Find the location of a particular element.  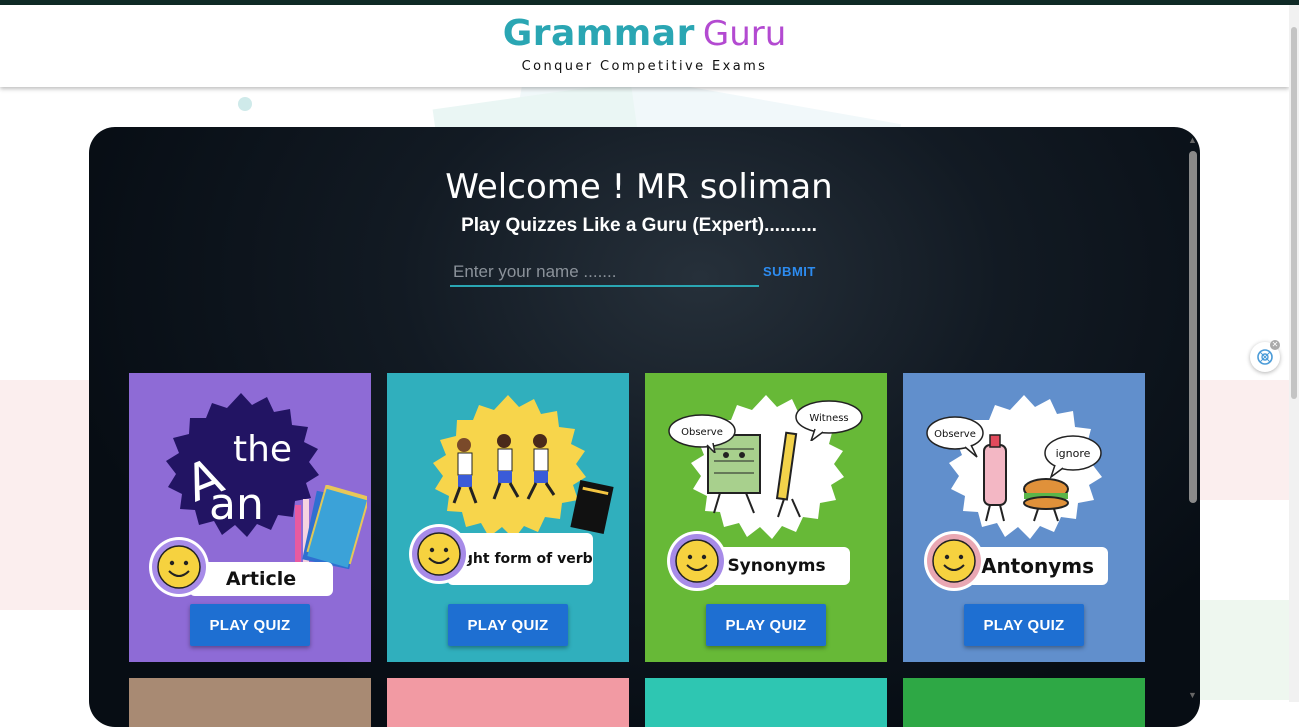

tagline: Conquer Competitive Exams is located at coordinates (644, 66).